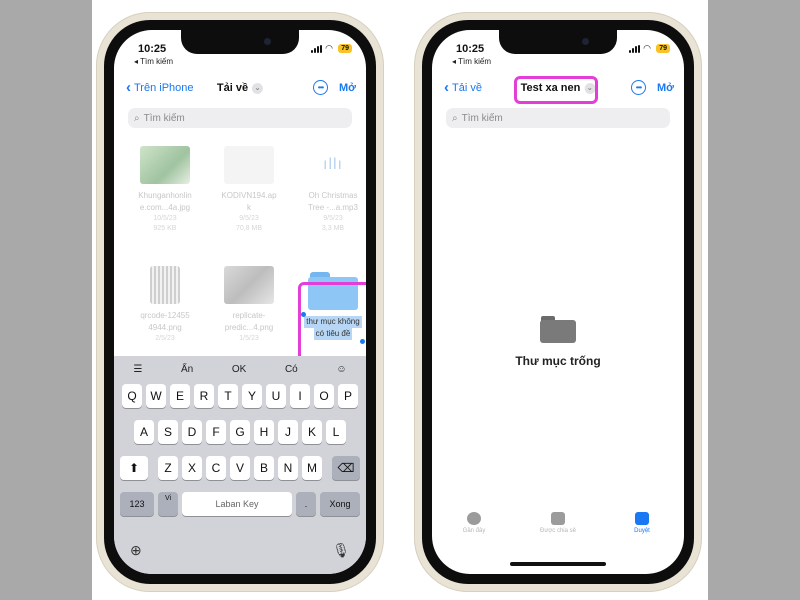 This screenshot has height=600, width=800. I want to click on tab-label: Được chia sẻ, so click(558, 531).